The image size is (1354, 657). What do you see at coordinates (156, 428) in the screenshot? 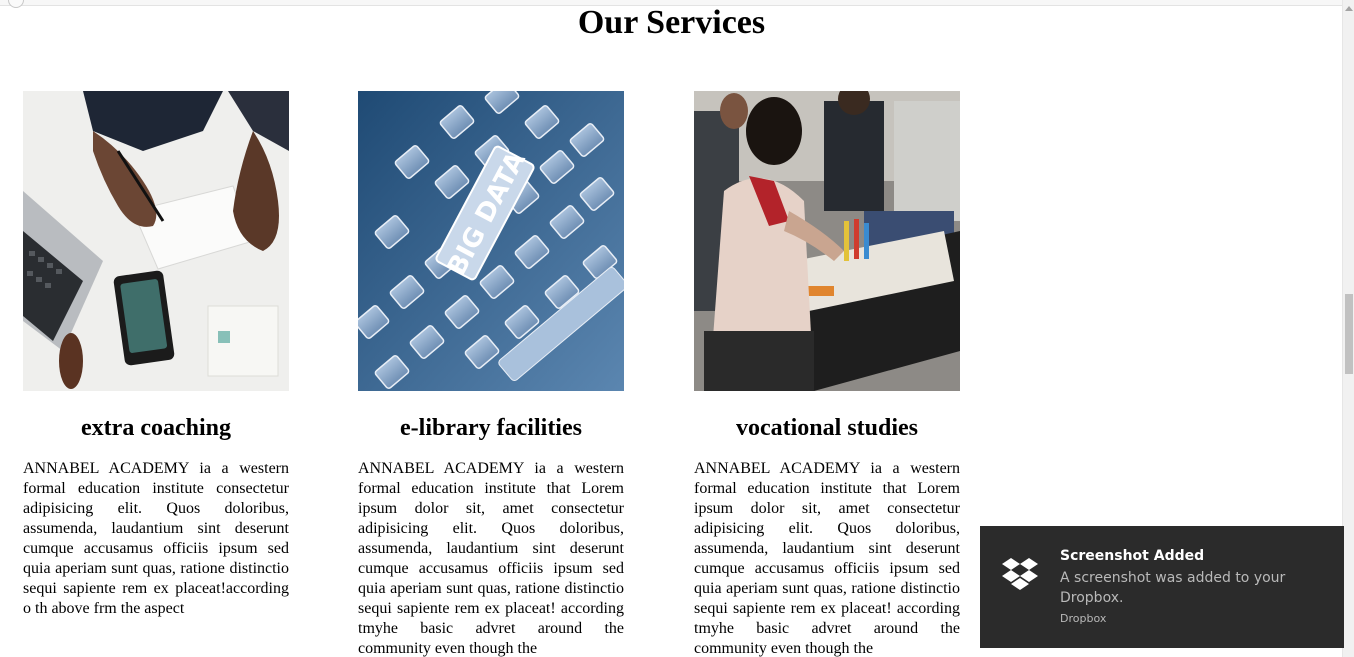
I see `card-heading: extra coaching` at bounding box center [156, 428].